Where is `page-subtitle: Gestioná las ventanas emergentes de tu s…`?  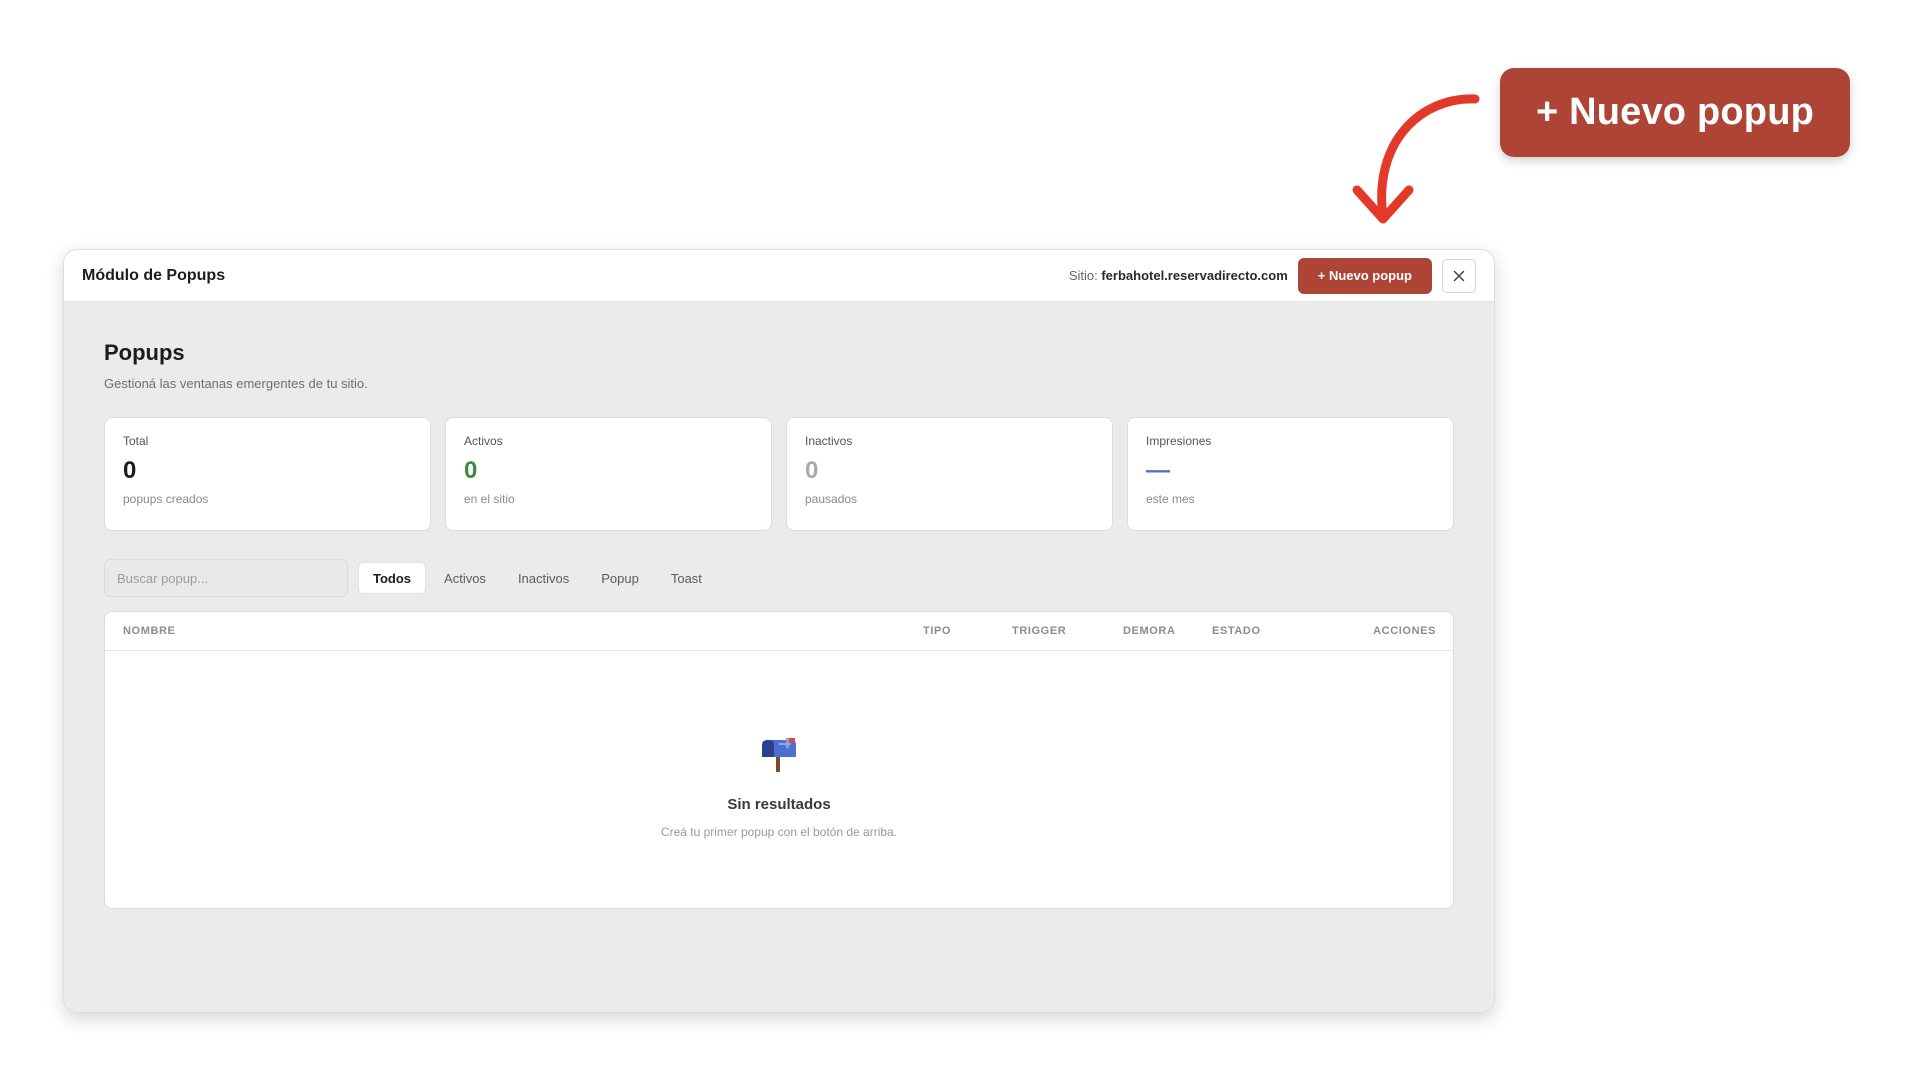 page-subtitle: Gestioná las ventanas emergentes de tu s… is located at coordinates (236, 383).